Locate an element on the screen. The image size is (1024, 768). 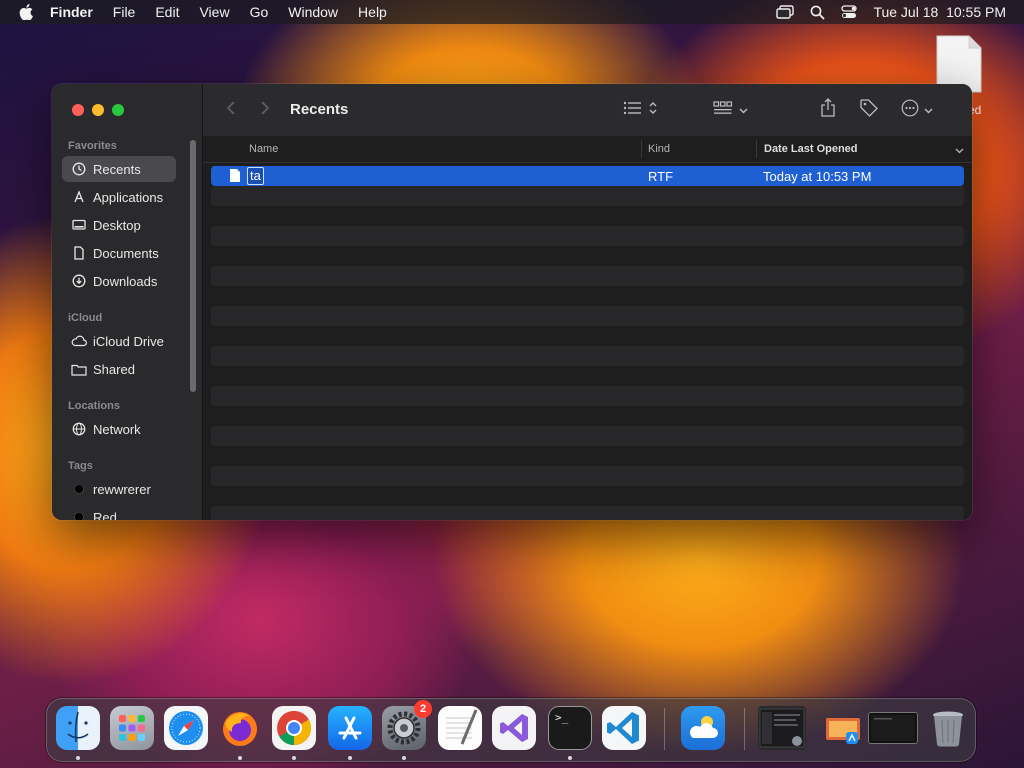
file-name-rename-field: ta is located at coordinates (255, 176).